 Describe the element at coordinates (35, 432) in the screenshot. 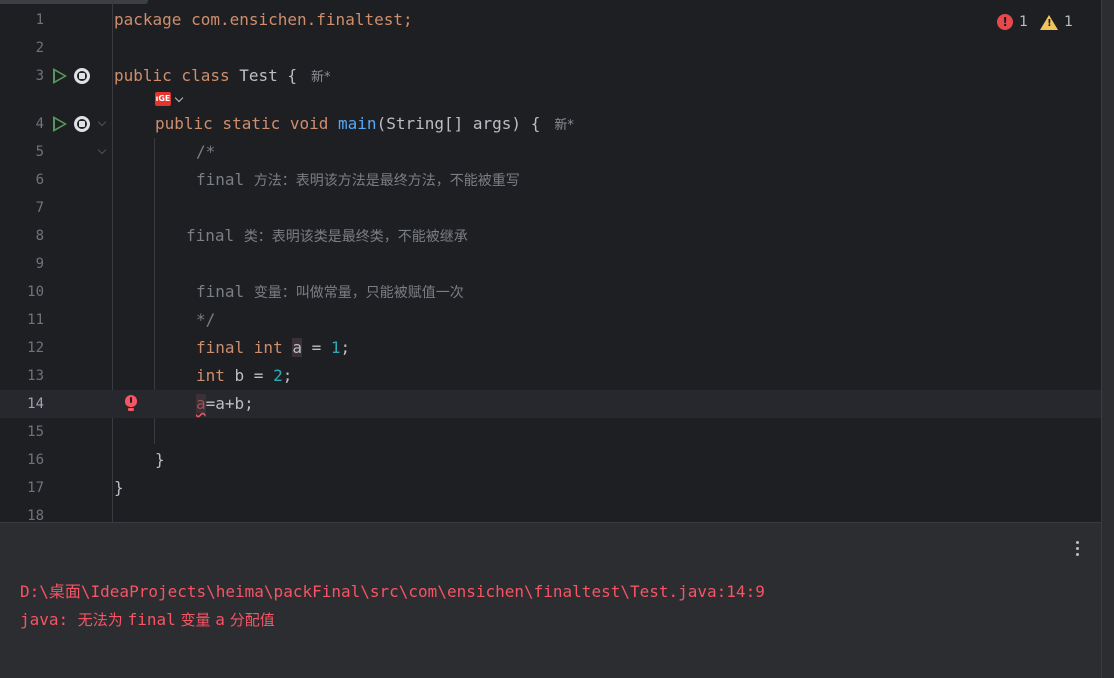

I see `line-number: 15` at that location.